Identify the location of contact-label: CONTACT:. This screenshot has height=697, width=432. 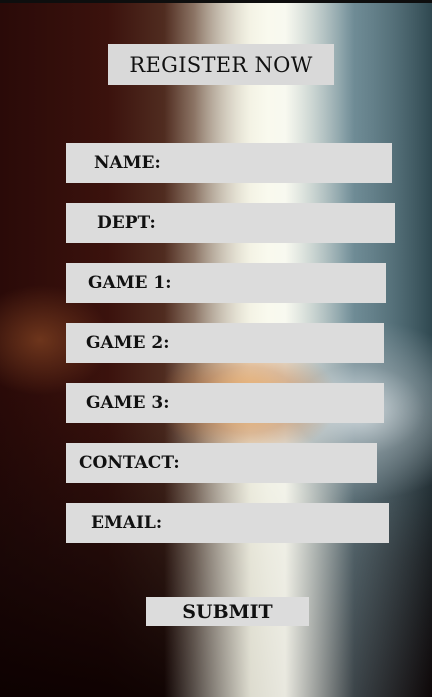
(129, 463).